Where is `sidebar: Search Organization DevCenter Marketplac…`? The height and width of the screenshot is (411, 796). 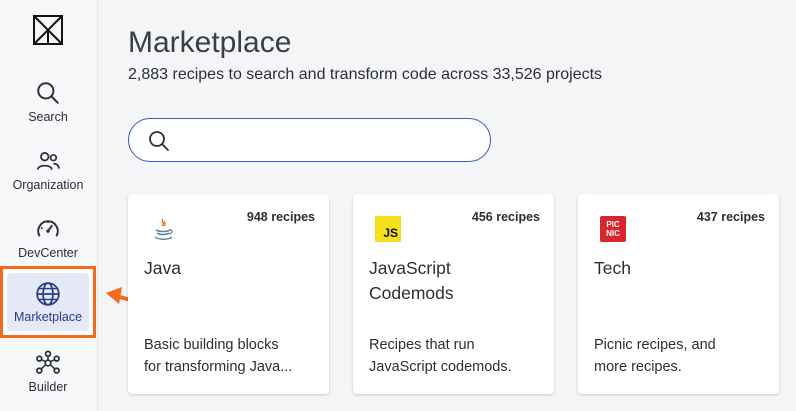 sidebar: Search Organization DevCenter Marketplac… is located at coordinates (49, 205).